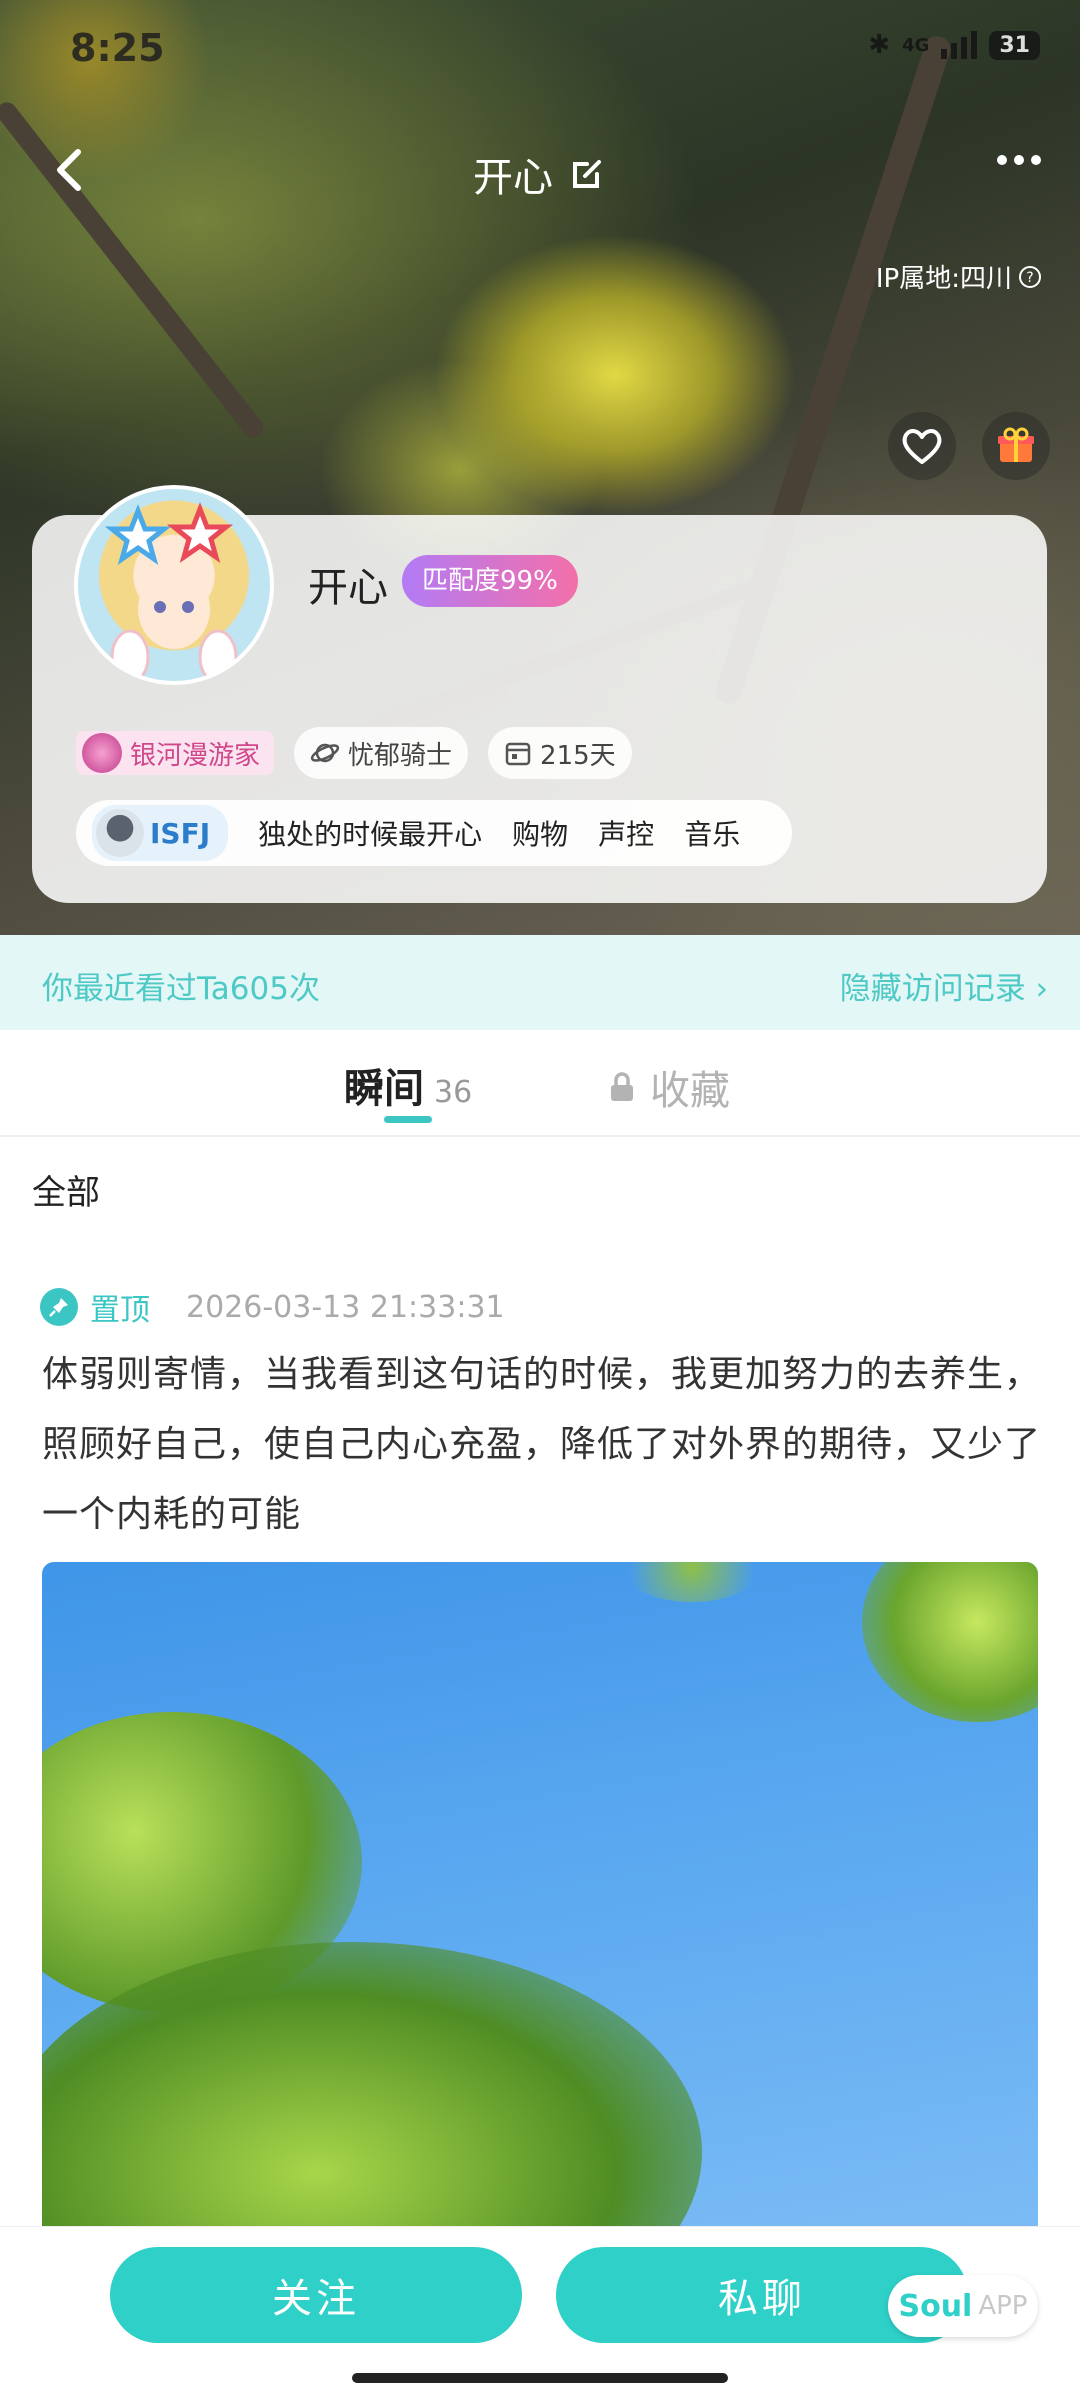 The height and width of the screenshot is (2401, 1080). Describe the element at coordinates (120, 833) in the screenshot. I see `astronaut-icon` at that location.